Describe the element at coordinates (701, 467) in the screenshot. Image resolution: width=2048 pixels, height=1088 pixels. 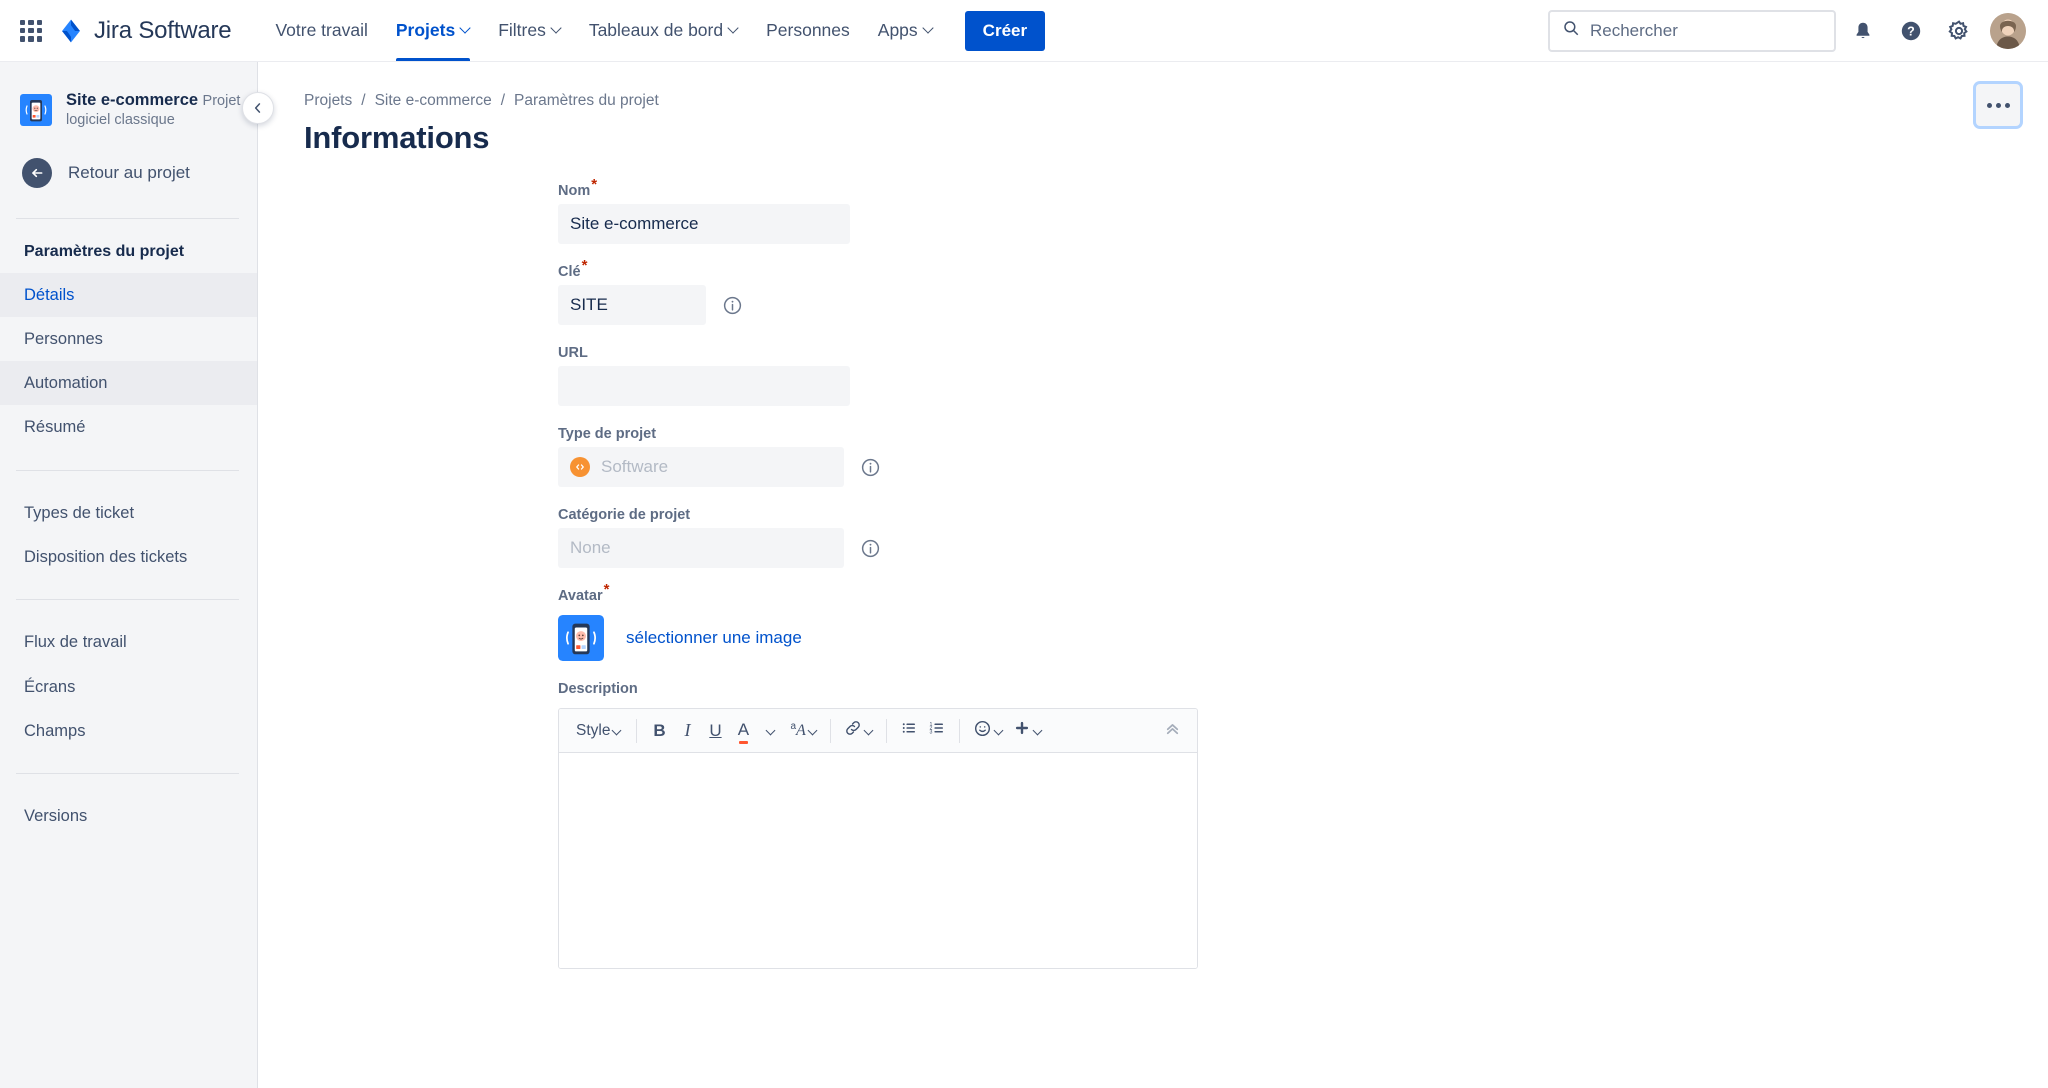
I see `type-de-projet-value: Software` at that location.